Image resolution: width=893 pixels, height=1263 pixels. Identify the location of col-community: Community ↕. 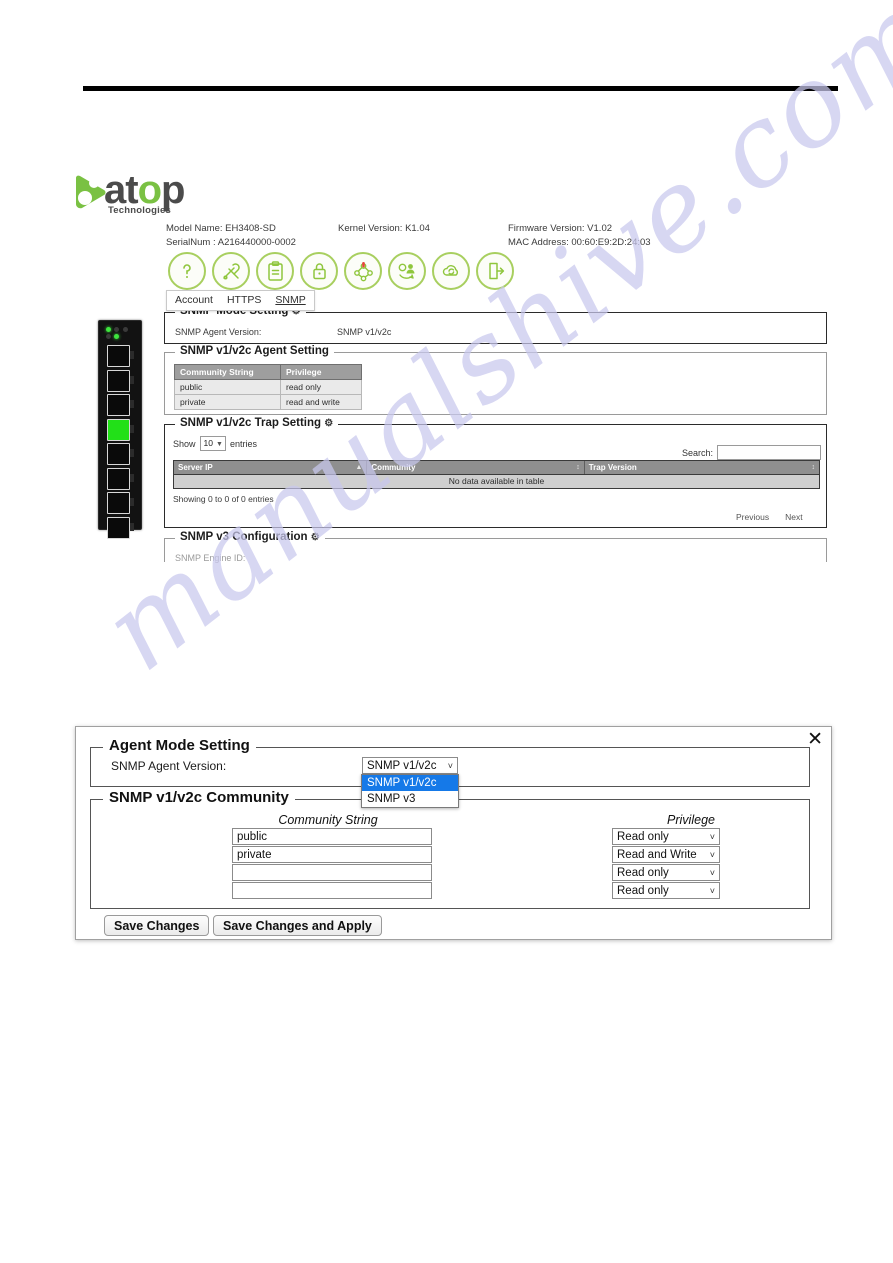
(476, 467).